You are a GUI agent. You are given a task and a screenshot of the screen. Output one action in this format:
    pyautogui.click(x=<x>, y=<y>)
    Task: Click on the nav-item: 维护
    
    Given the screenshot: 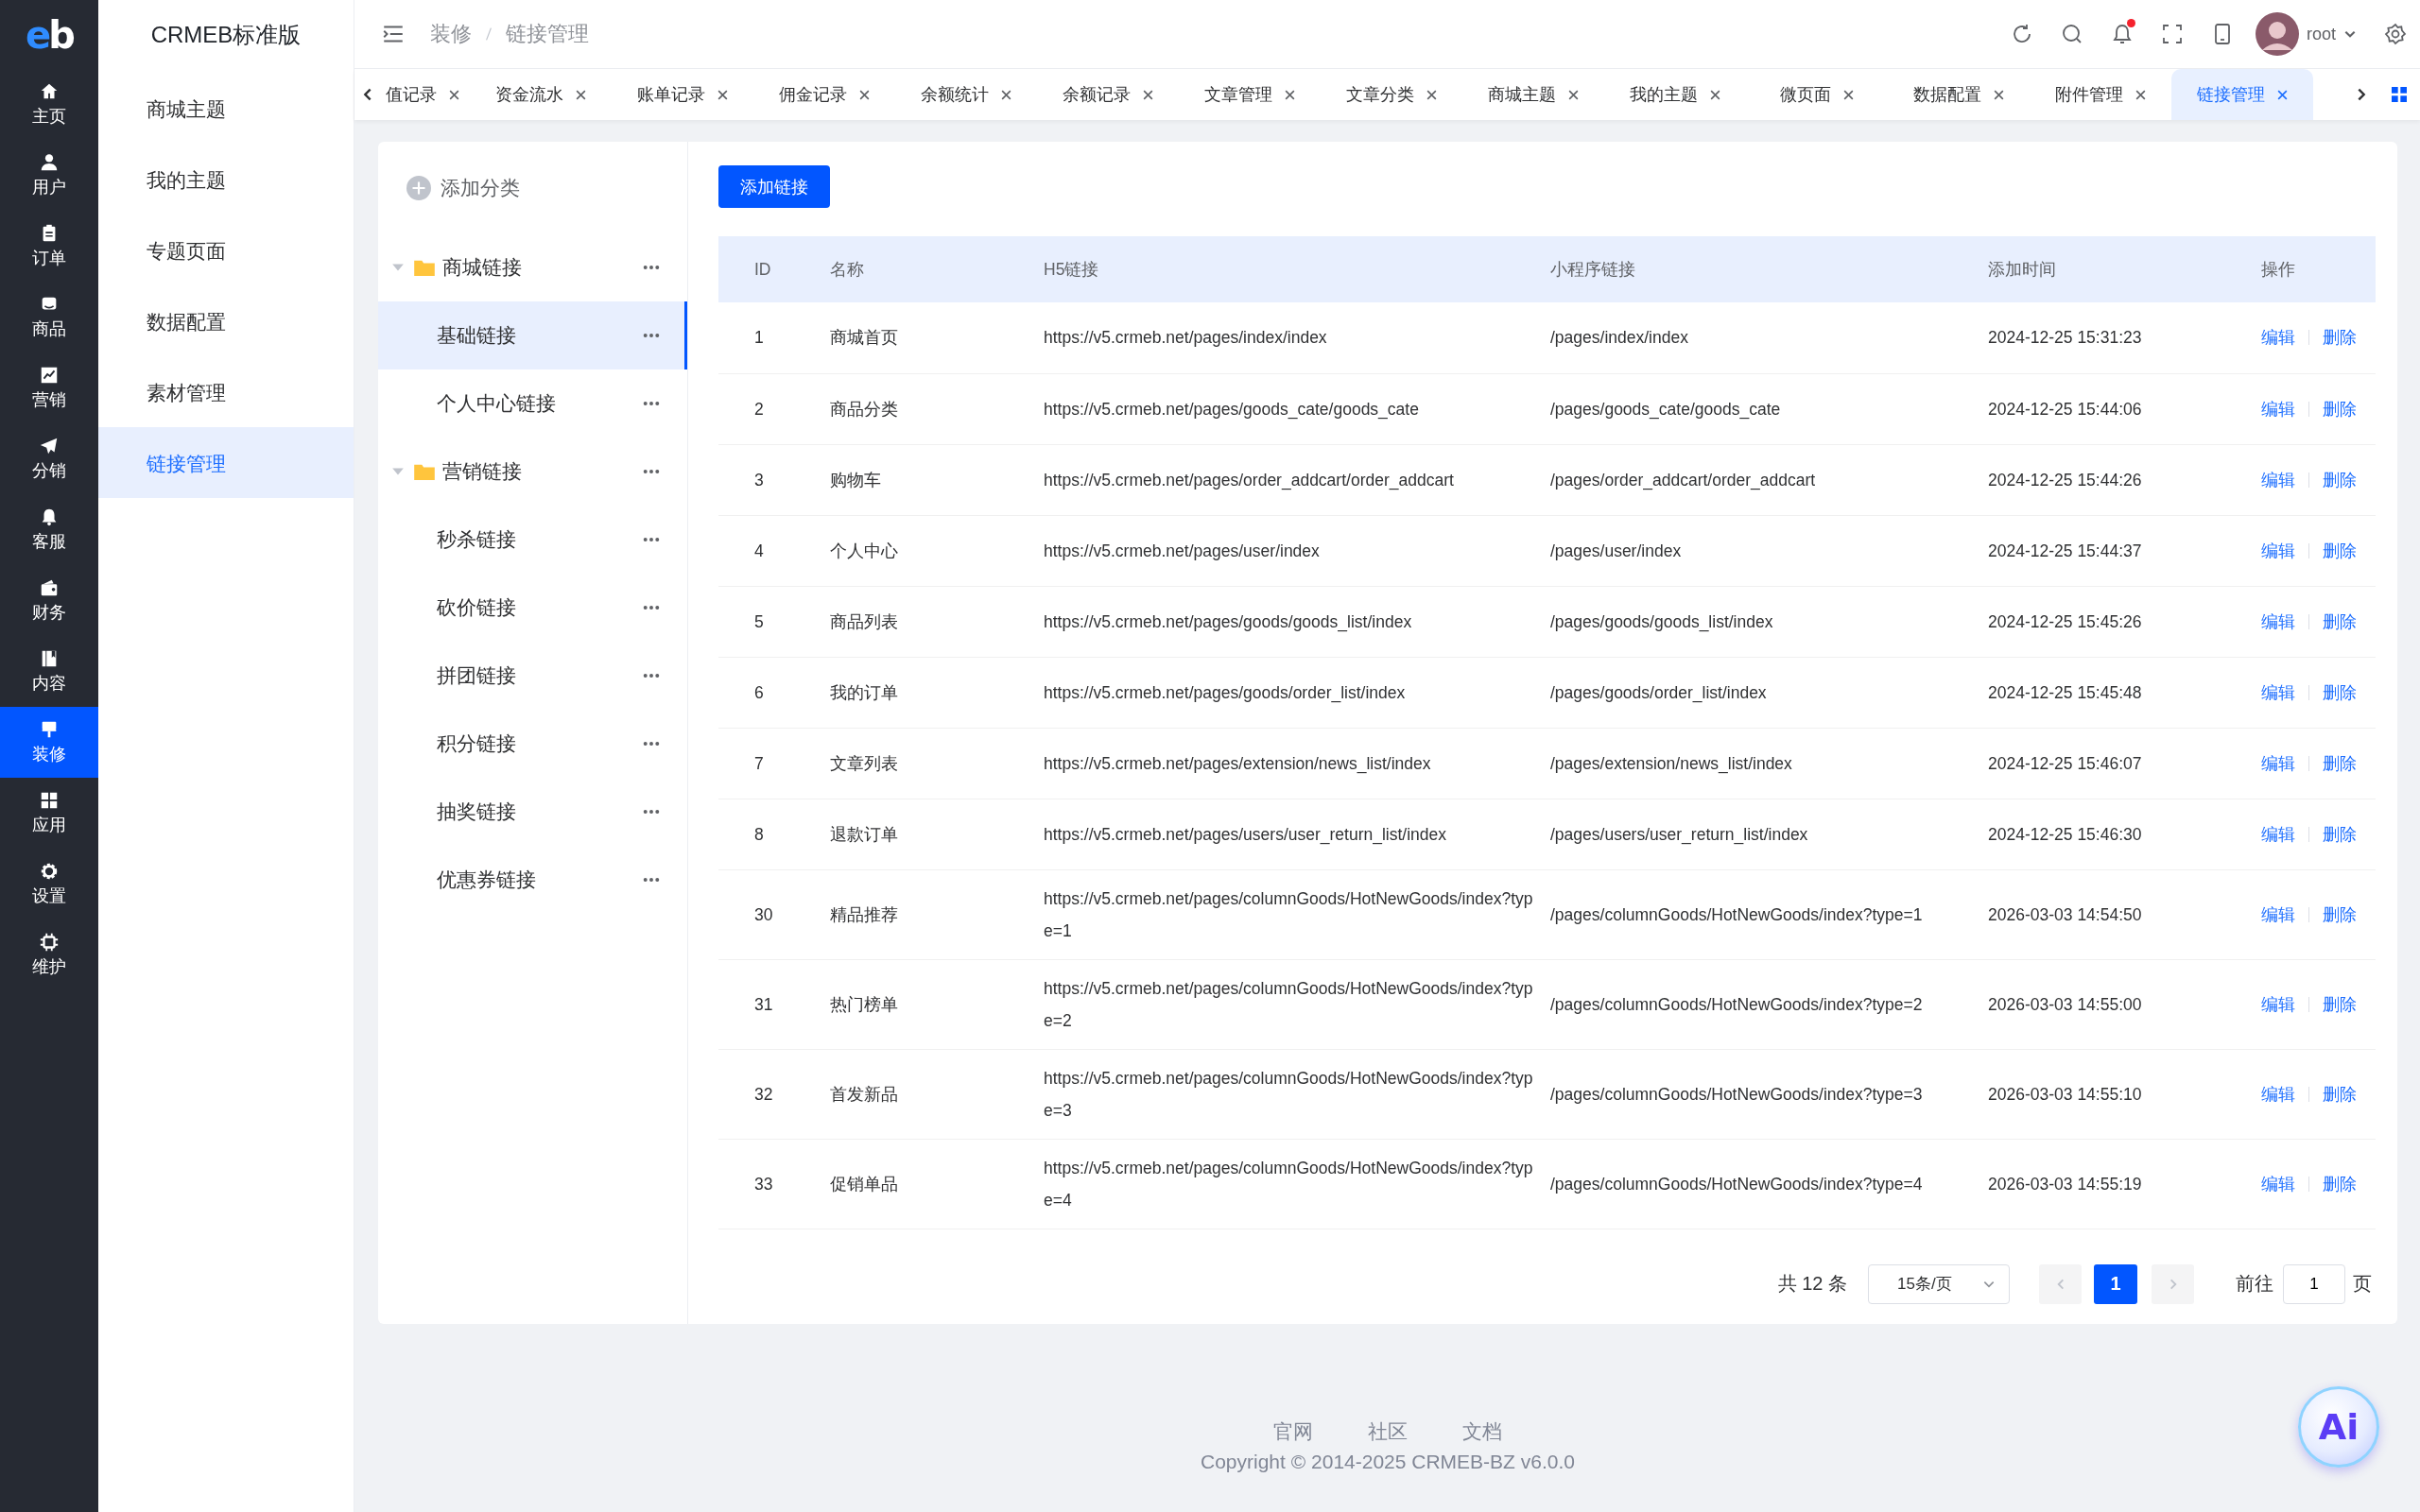 What is the action you would take?
    pyautogui.click(x=49, y=954)
    